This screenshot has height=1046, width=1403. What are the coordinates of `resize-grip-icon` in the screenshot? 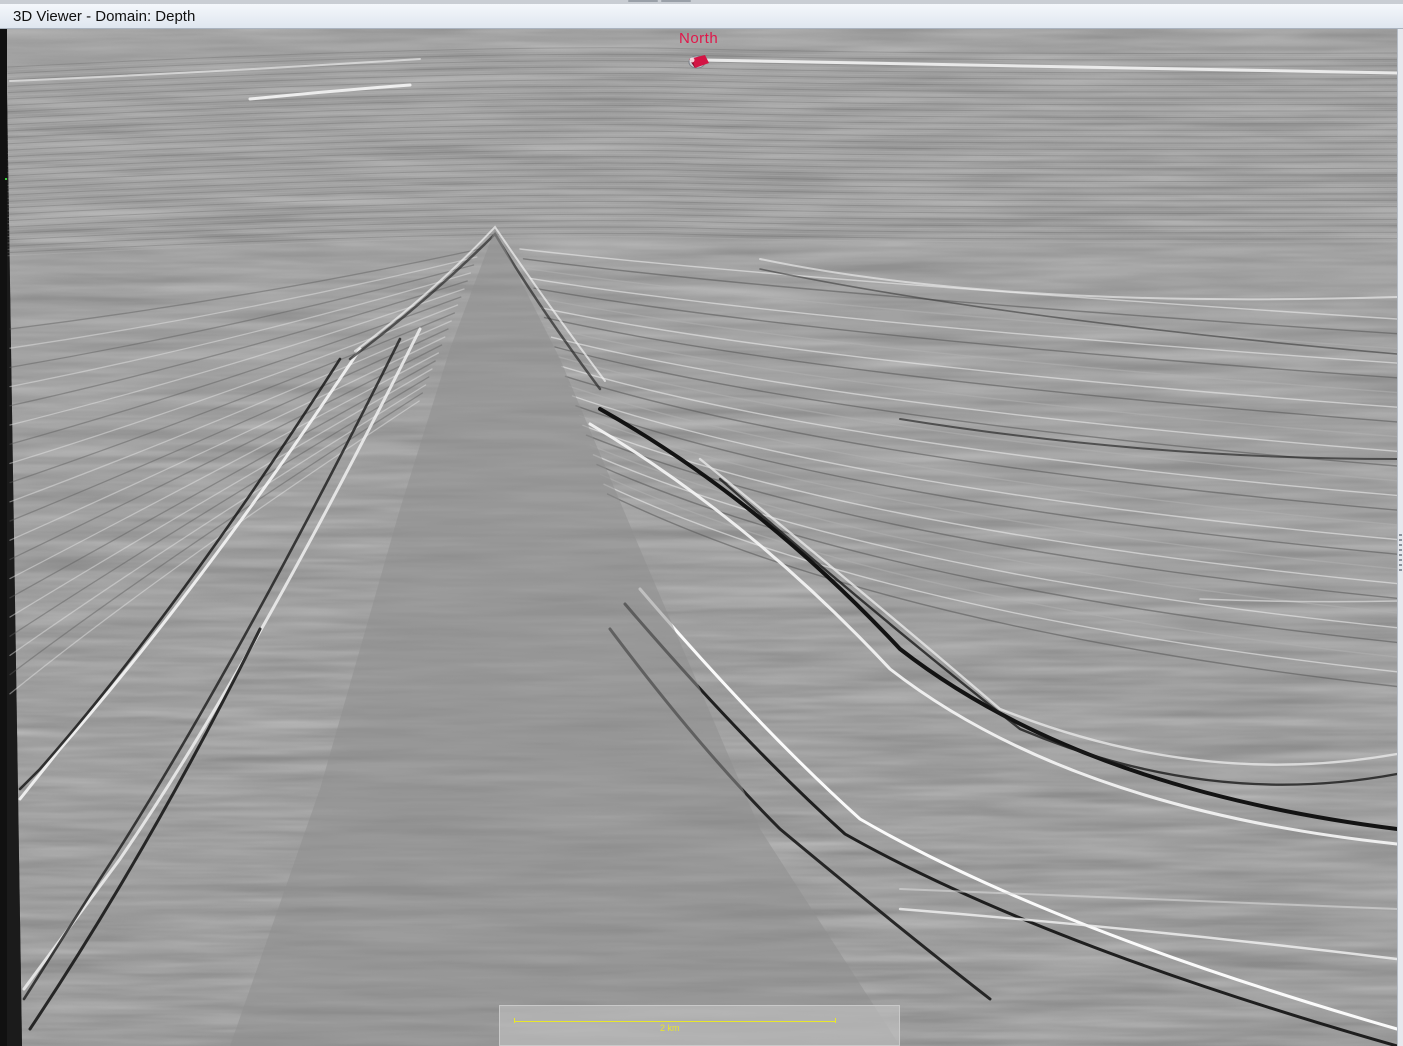 It's located at (1400, 554).